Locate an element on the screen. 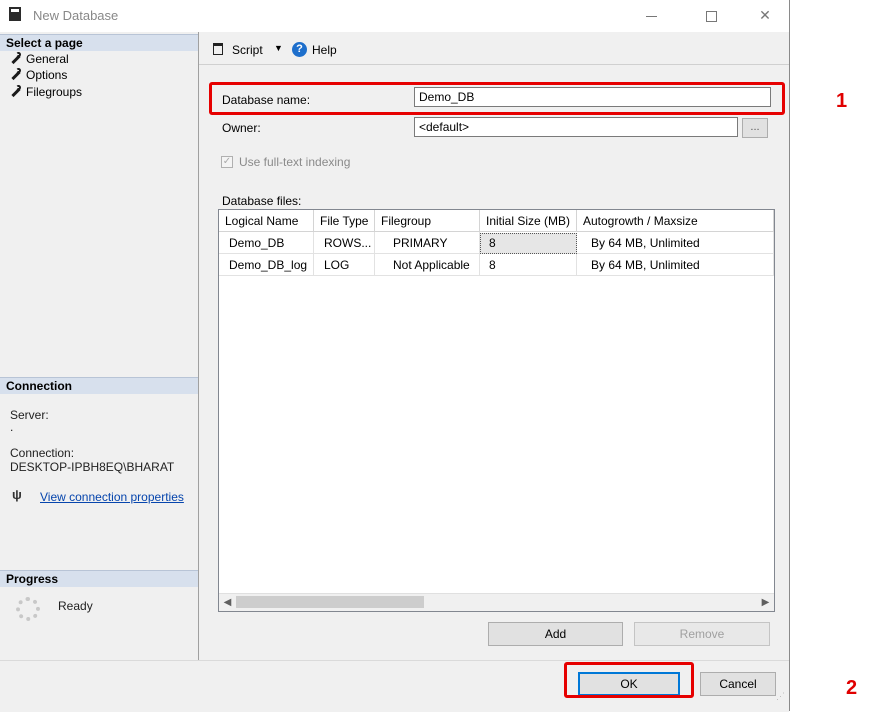 The width and height of the screenshot is (872, 712). database-files-label: Database files: is located at coordinates (262, 201).